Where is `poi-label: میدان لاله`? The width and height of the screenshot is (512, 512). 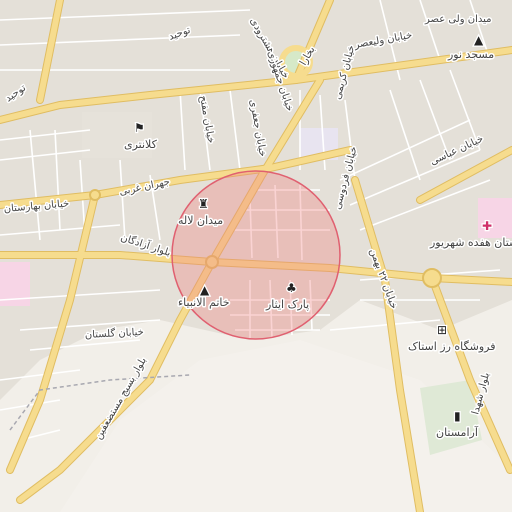 poi-label: میدان لاله is located at coordinates (200, 220).